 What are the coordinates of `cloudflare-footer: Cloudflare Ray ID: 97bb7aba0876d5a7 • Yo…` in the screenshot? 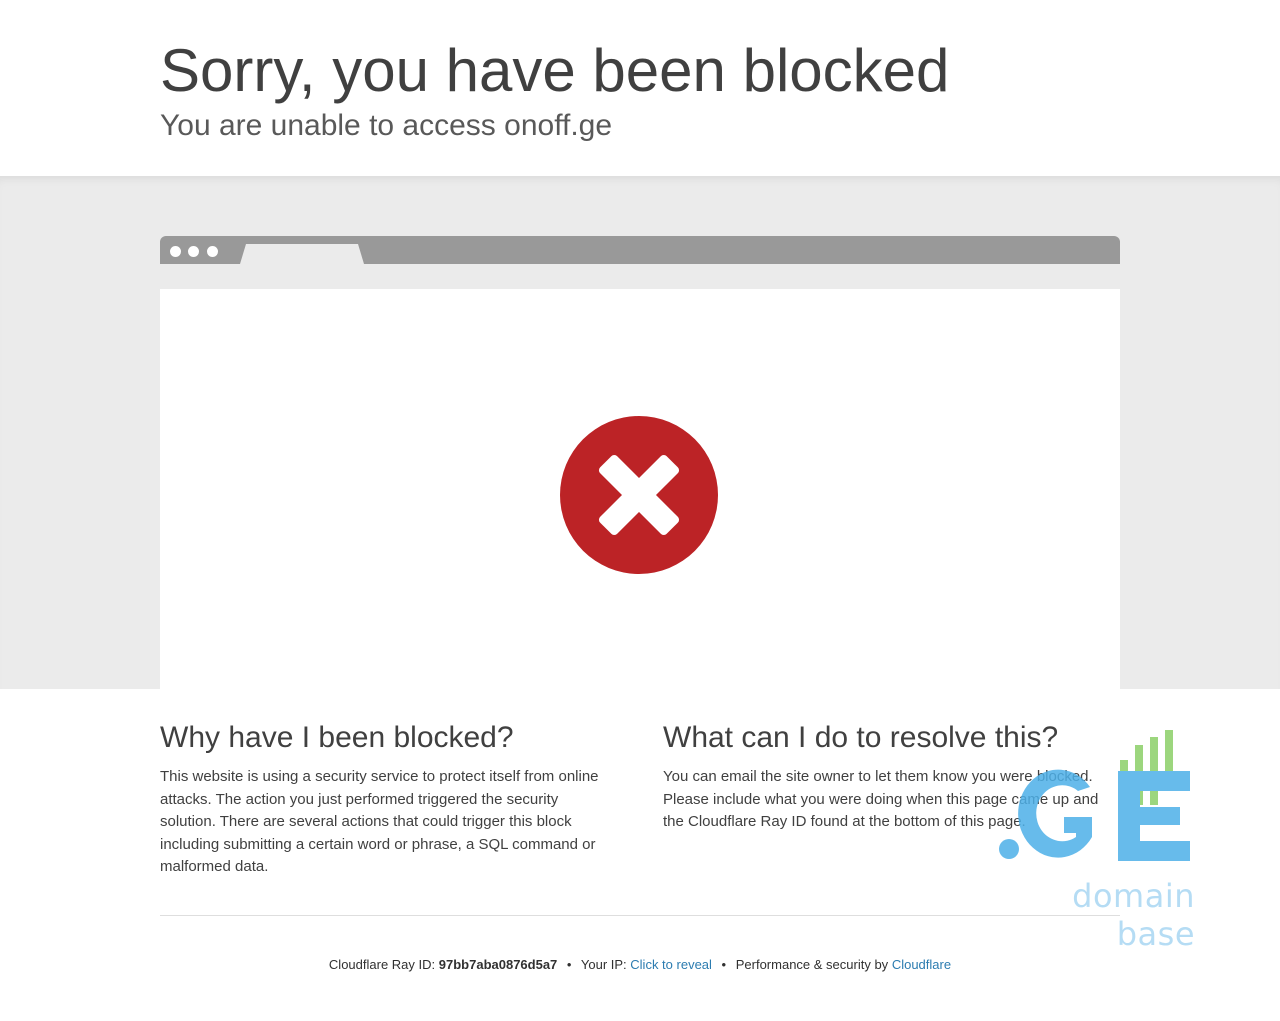 It's located at (640, 965).